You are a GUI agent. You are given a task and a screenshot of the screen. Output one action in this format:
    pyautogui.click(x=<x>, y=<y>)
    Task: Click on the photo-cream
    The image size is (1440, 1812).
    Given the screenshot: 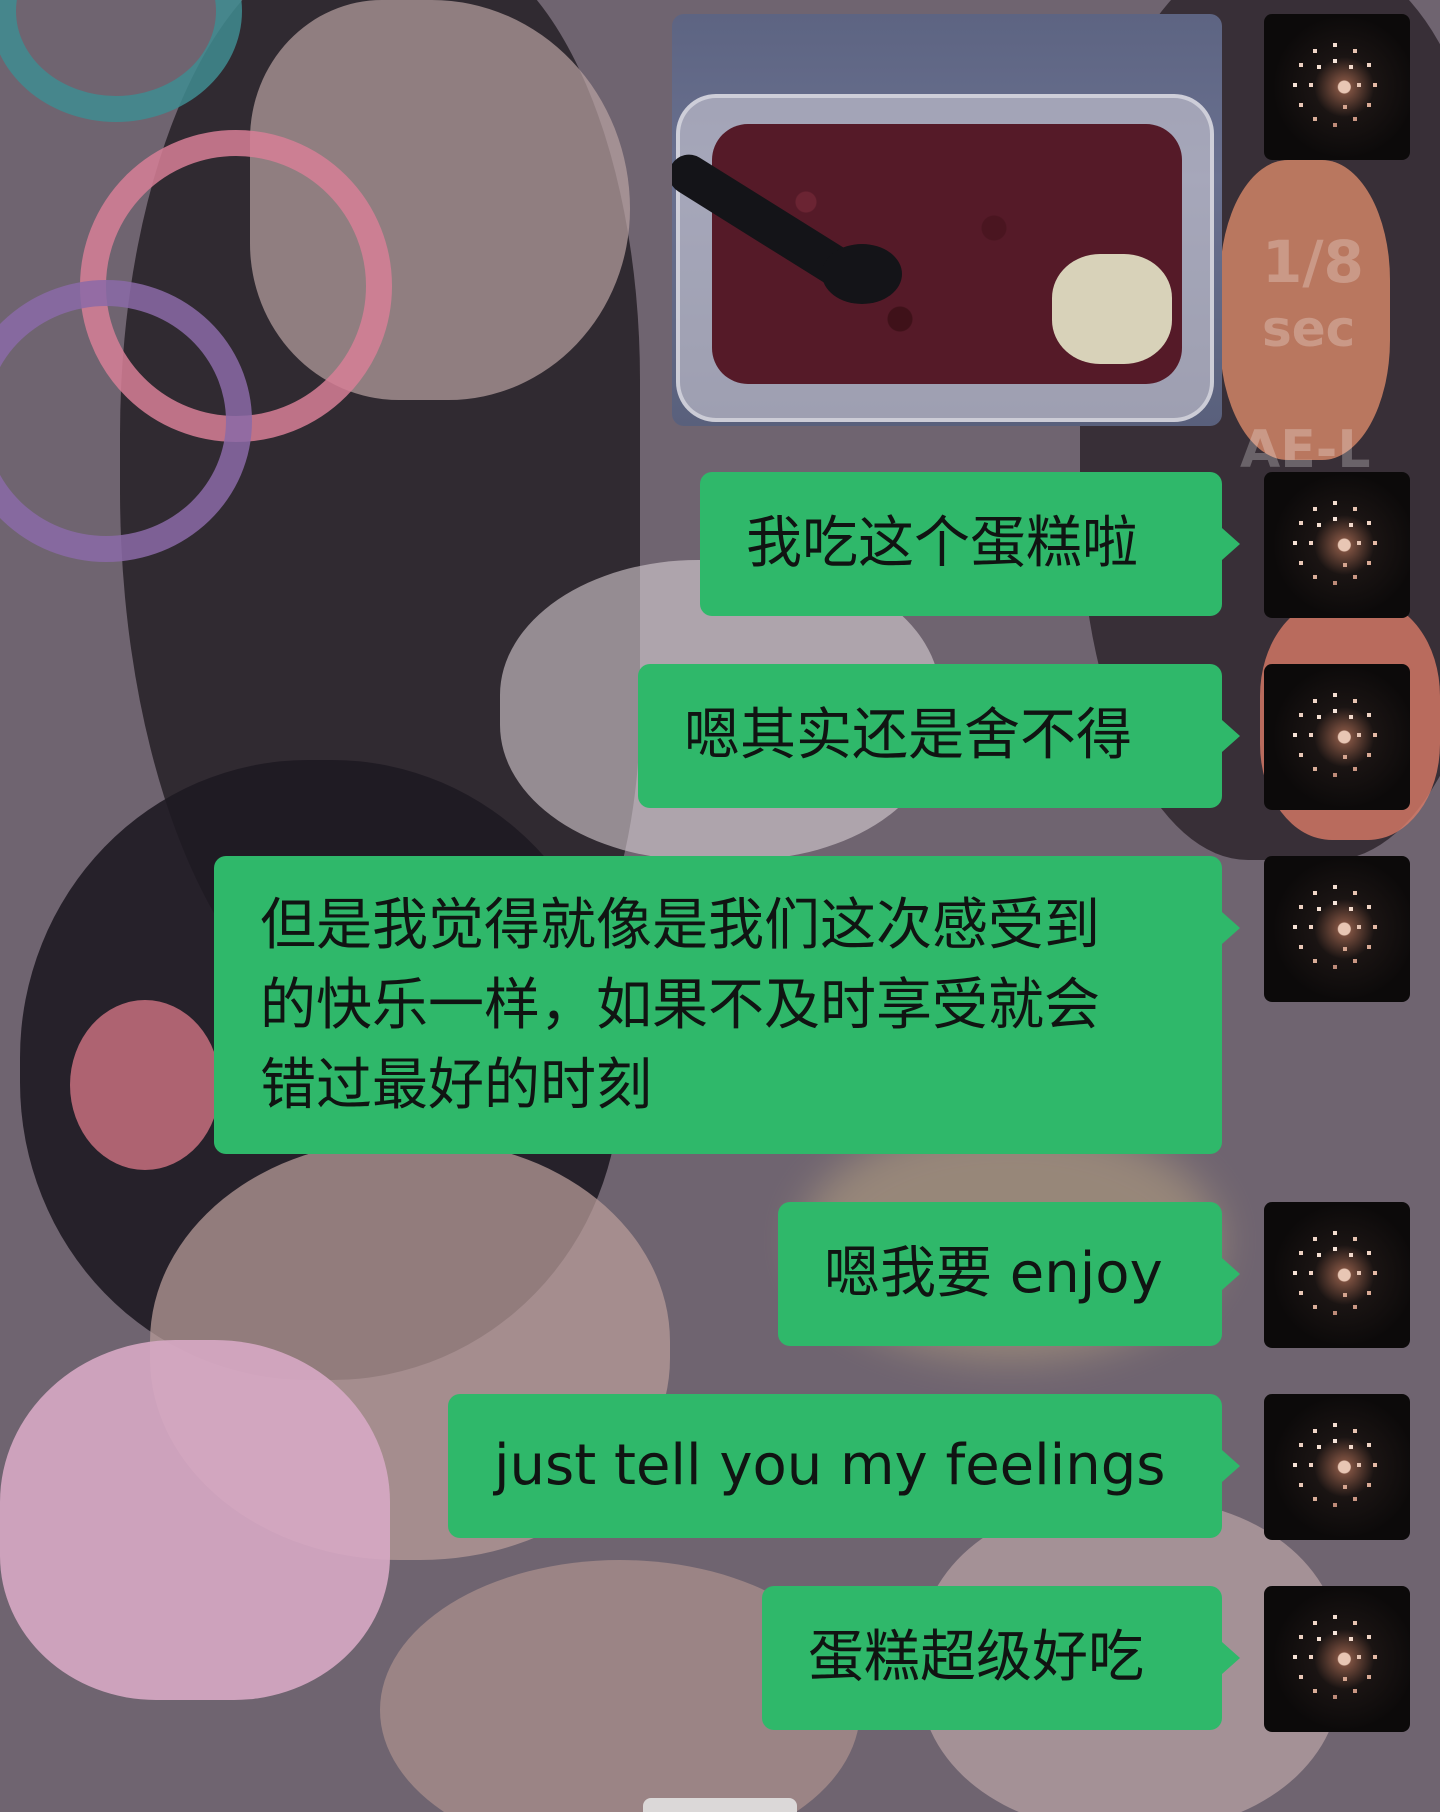 What is the action you would take?
    pyautogui.click(x=1112, y=309)
    